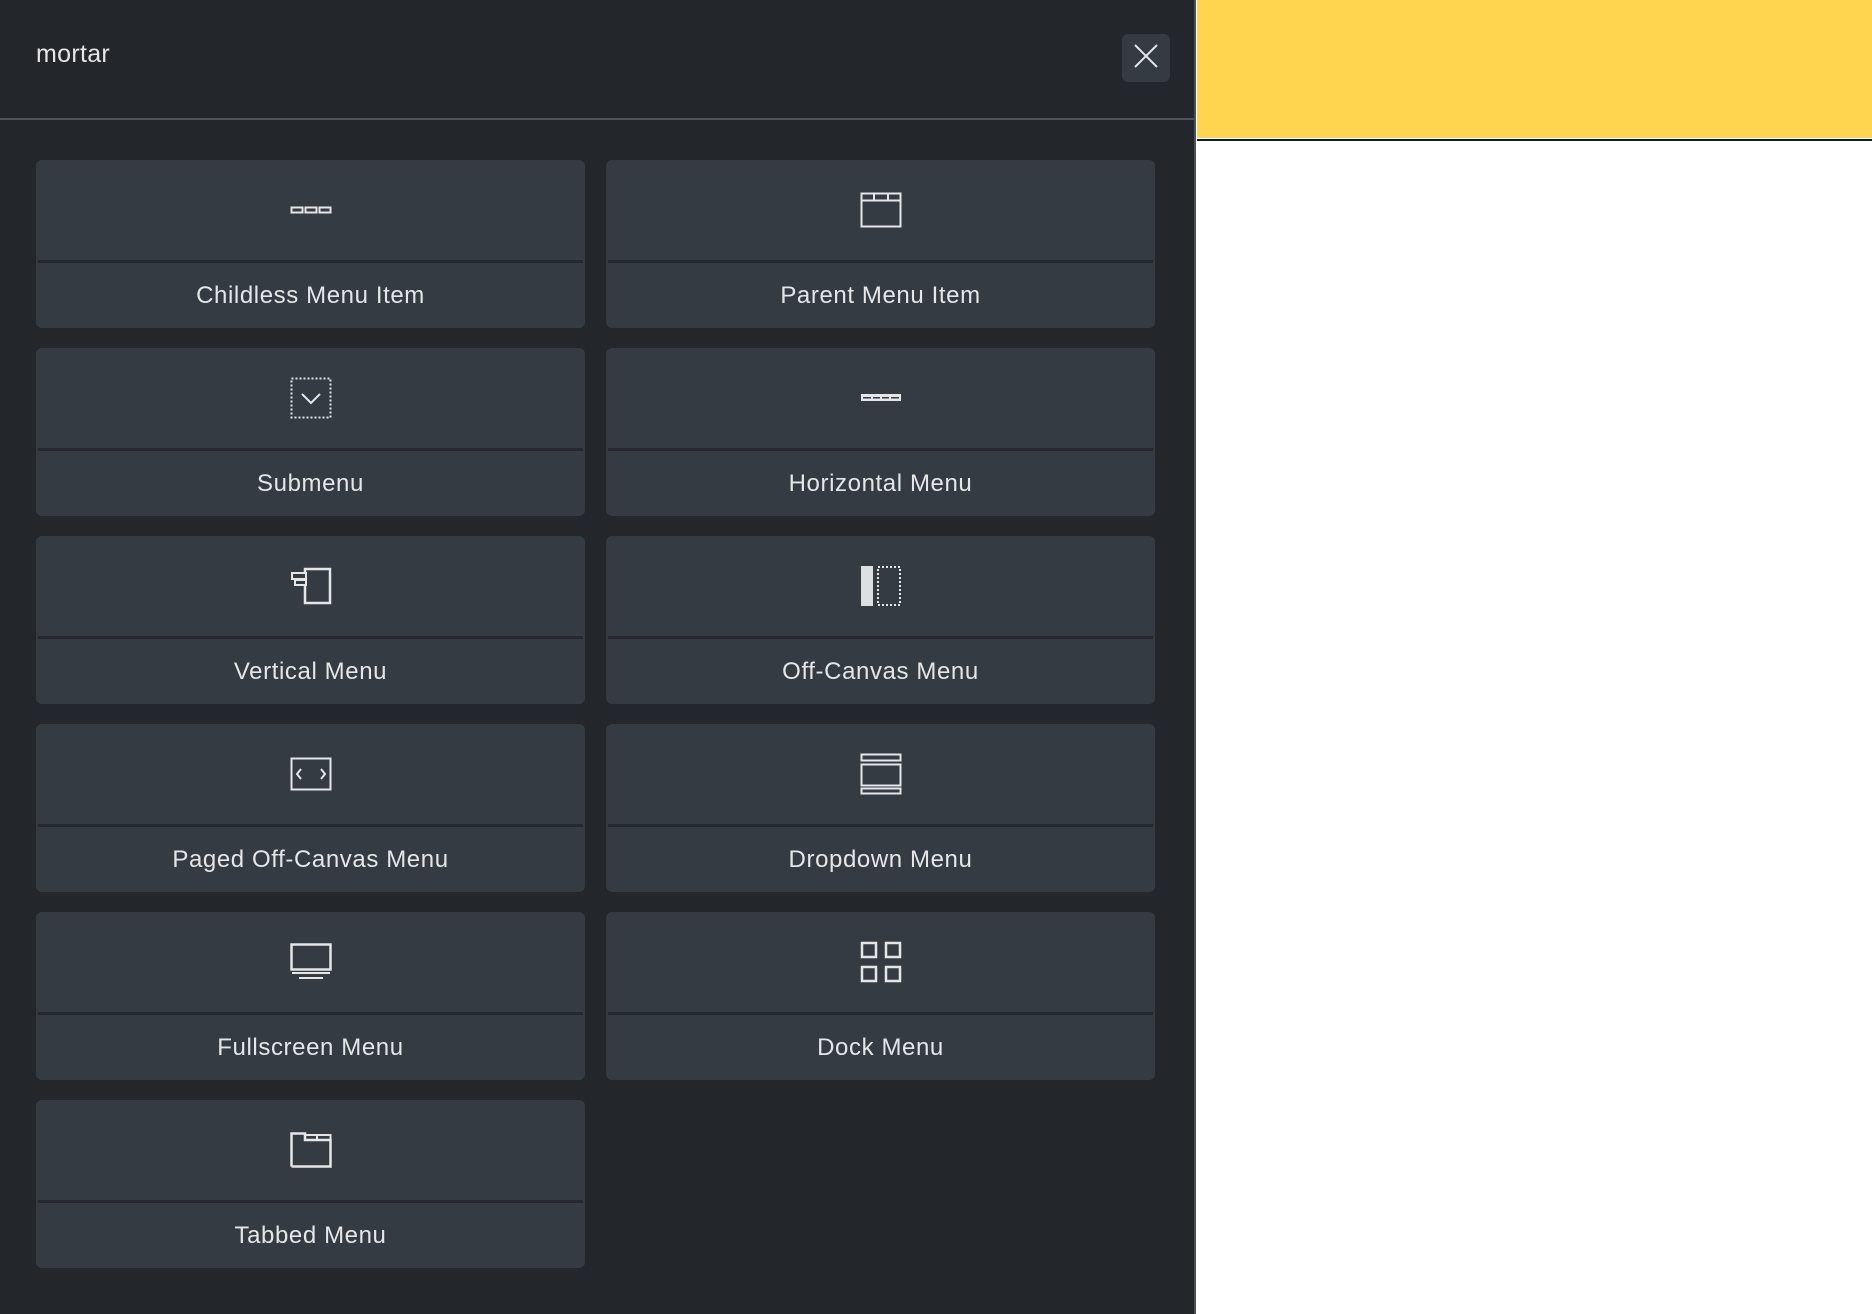 The width and height of the screenshot is (1872, 1314). Describe the element at coordinates (881, 398) in the screenshot. I see `horizontal-menu-icon` at that location.